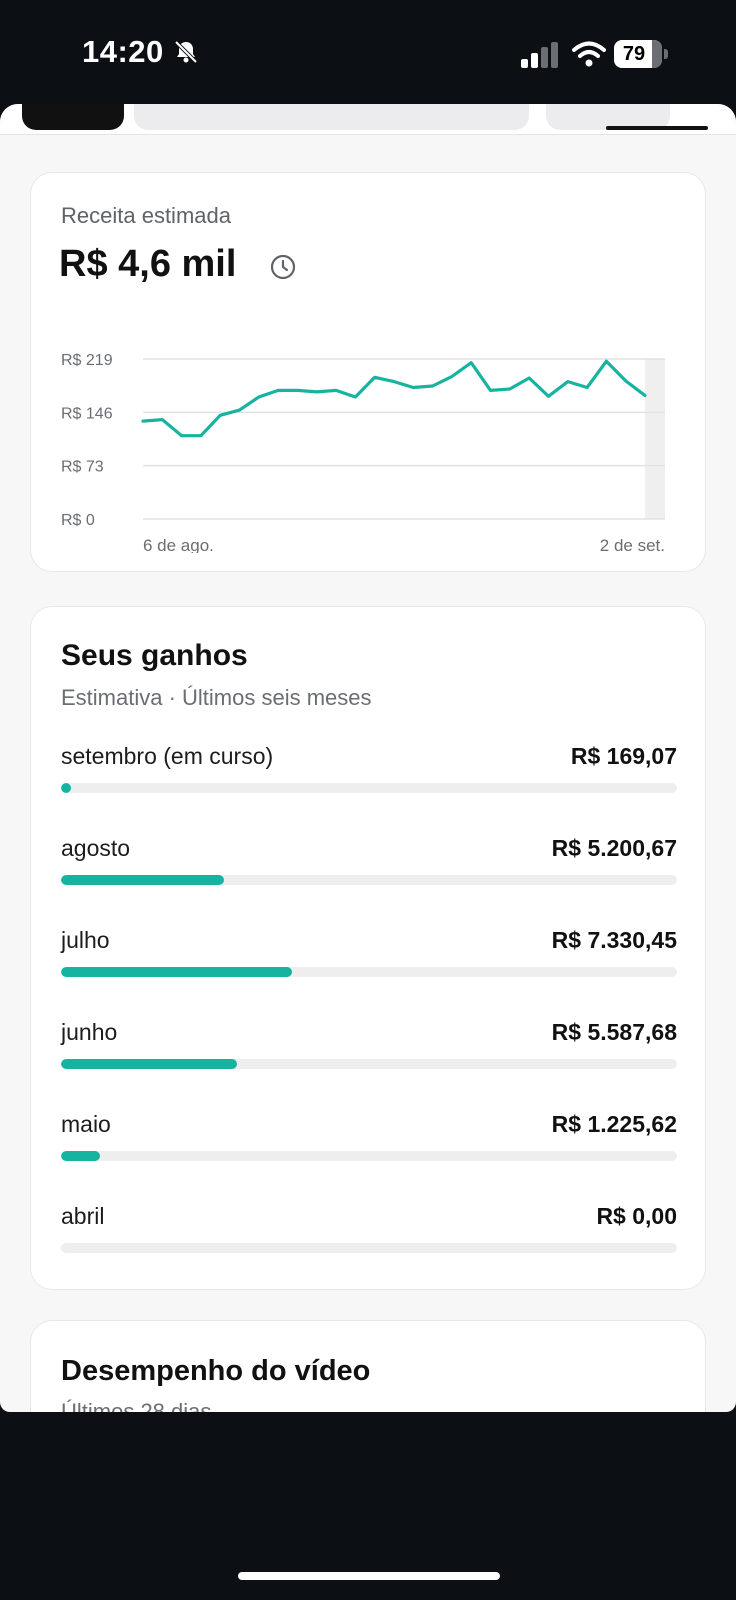 The height and width of the screenshot is (1600, 736). I want to click on month-value: R$ 7.330,45, so click(614, 940).